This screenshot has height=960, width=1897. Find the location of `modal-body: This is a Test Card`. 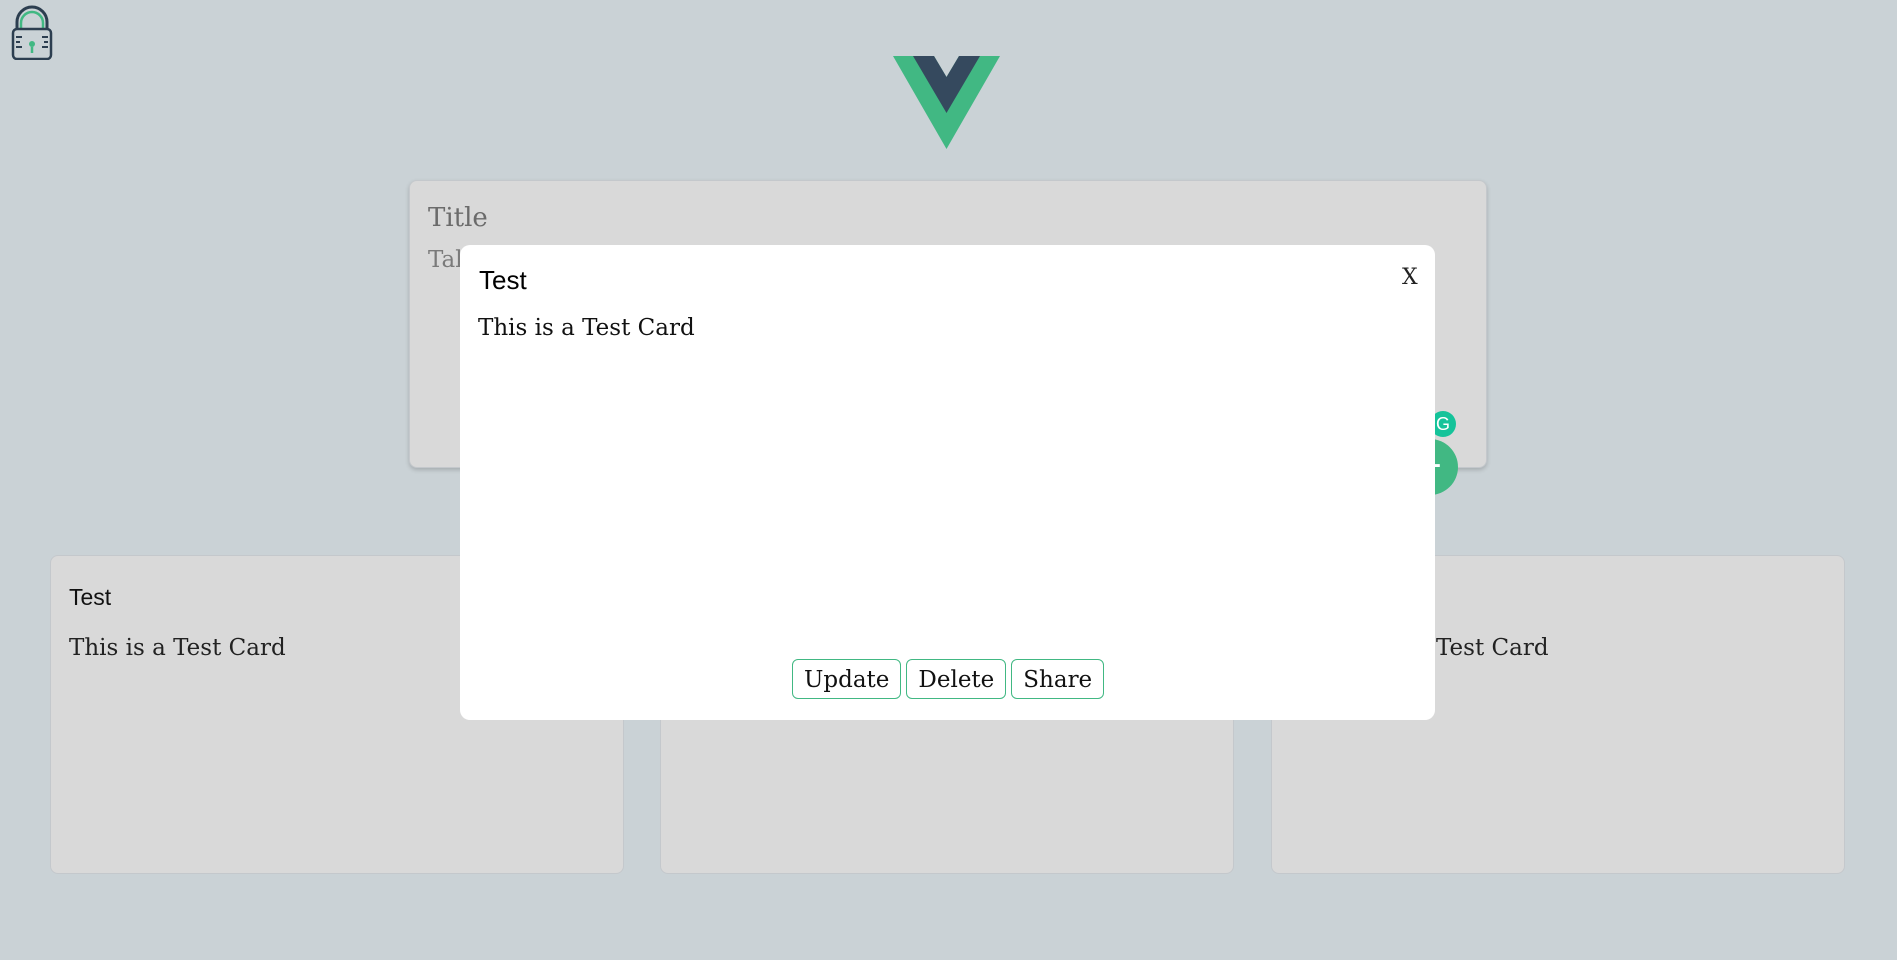

modal-body: This is a Test Card is located at coordinates (586, 328).